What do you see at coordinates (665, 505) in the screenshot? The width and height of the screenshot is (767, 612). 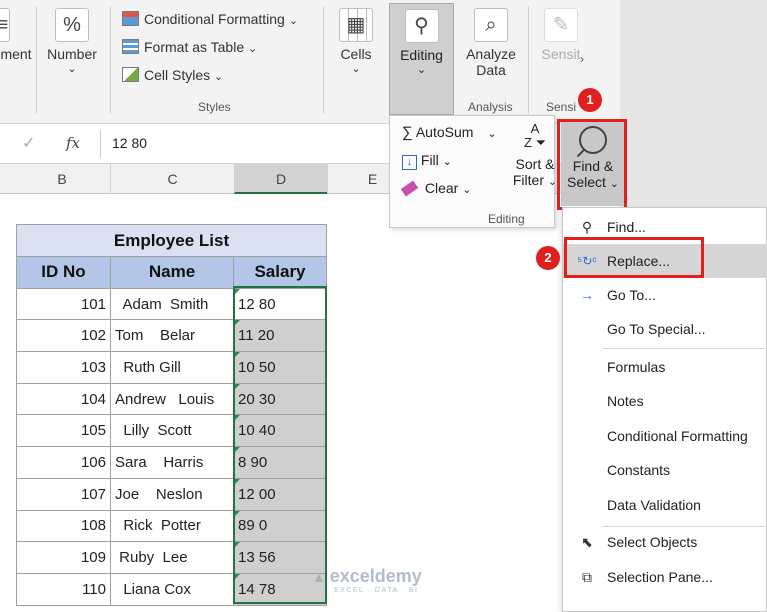 I see `menu-item-data-validation: Data Validation` at bounding box center [665, 505].